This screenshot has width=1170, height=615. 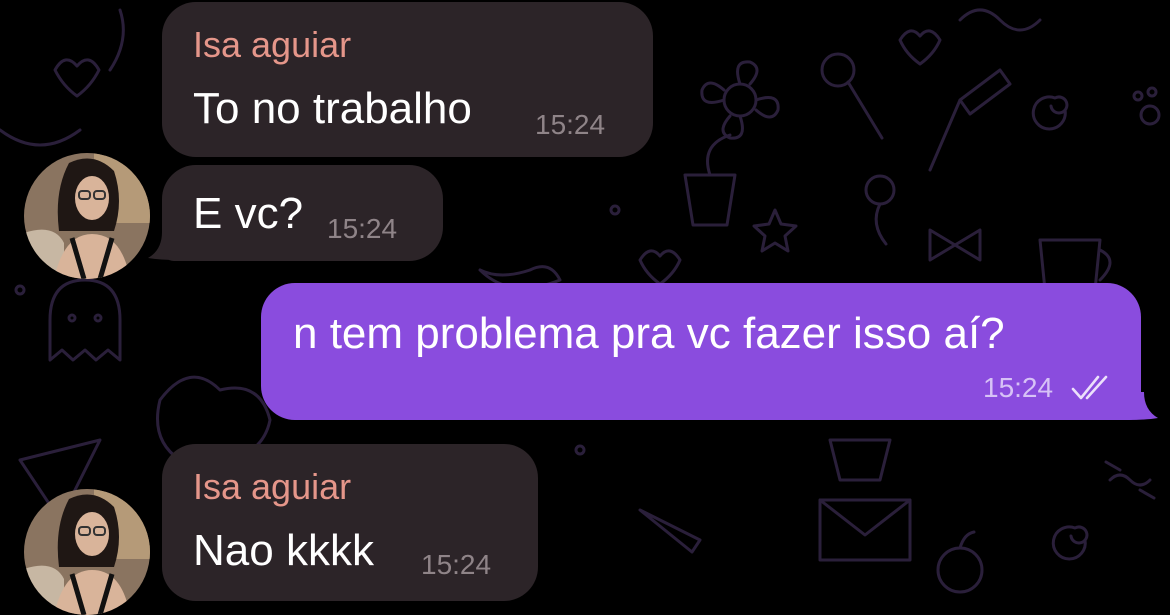 I want to click on message-bubble-incoming: E vc? 15:24, so click(x=302, y=213).